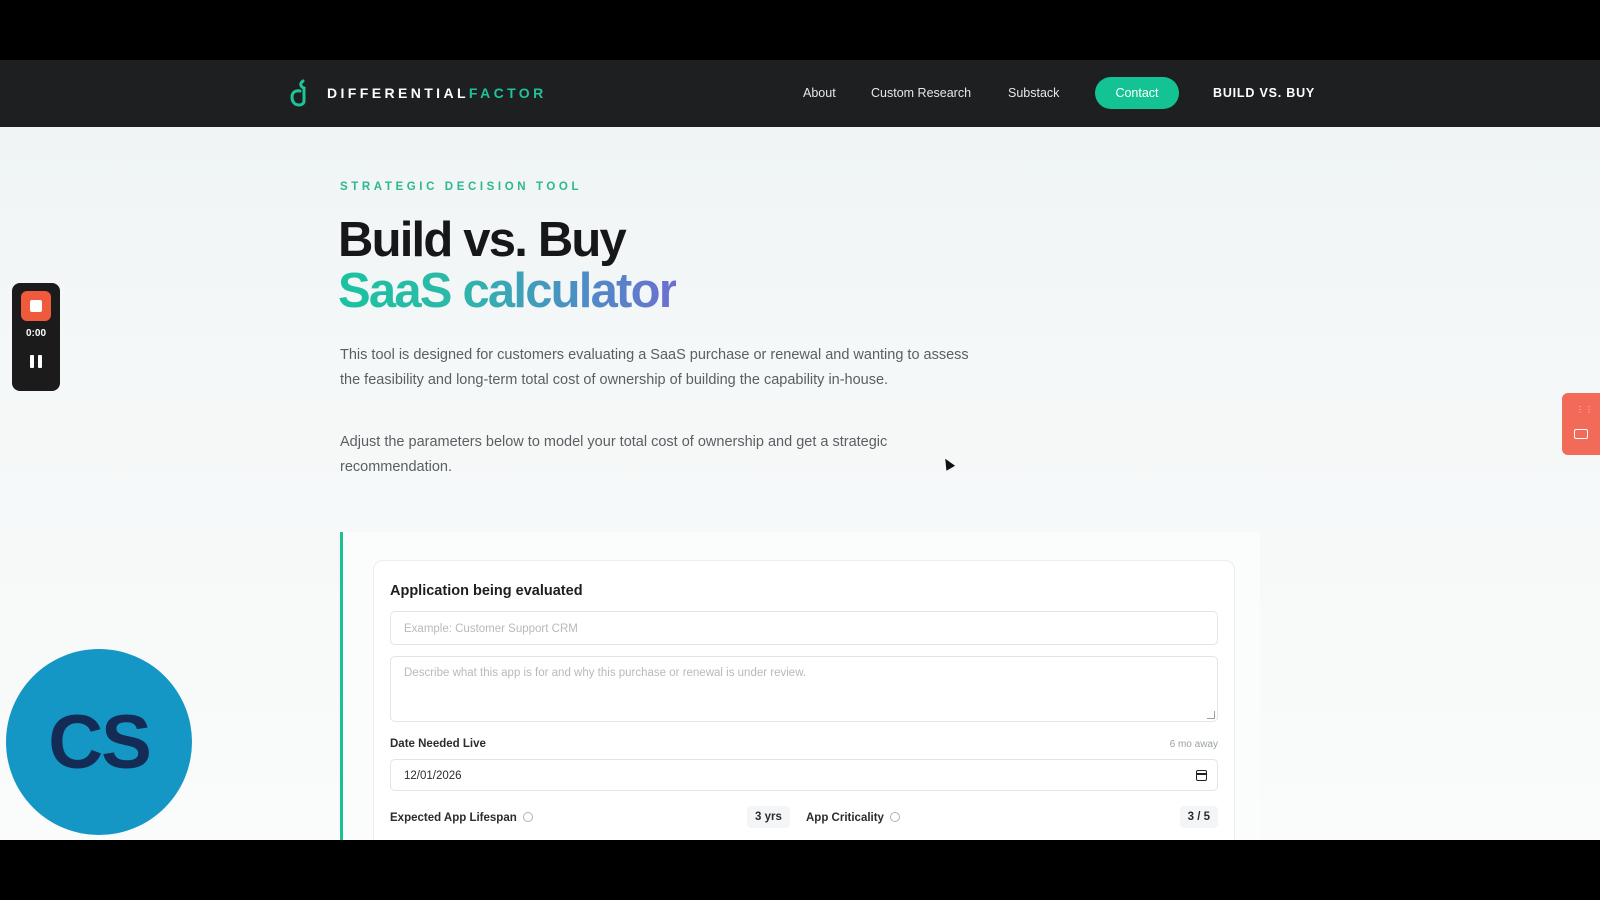  I want to click on drag-handle-icon: ⋮⋮, so click(1585, 409).